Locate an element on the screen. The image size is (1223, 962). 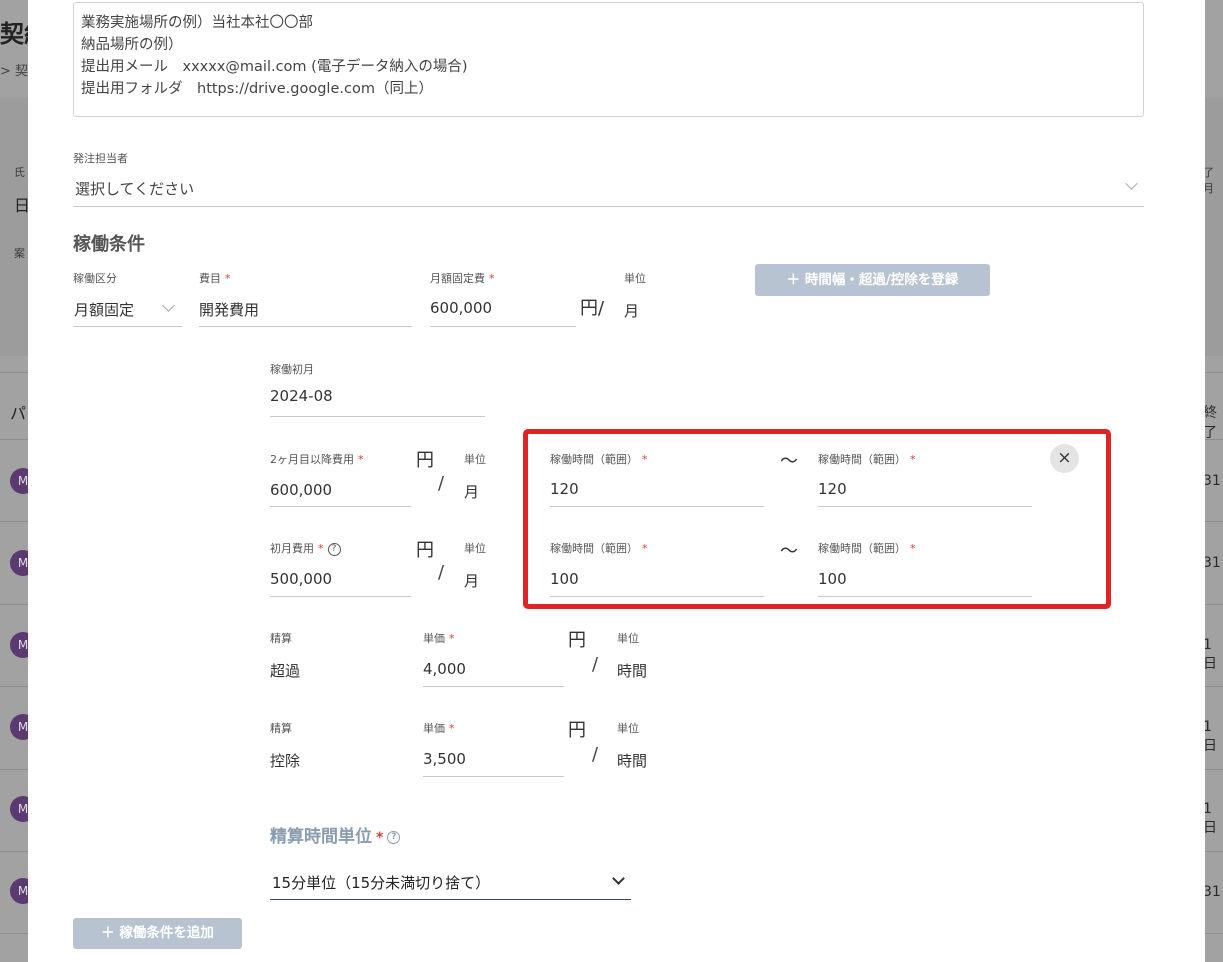
second-month-fee-label: 2ヶ月目以降費用 * is located at coordinates (317, 459).